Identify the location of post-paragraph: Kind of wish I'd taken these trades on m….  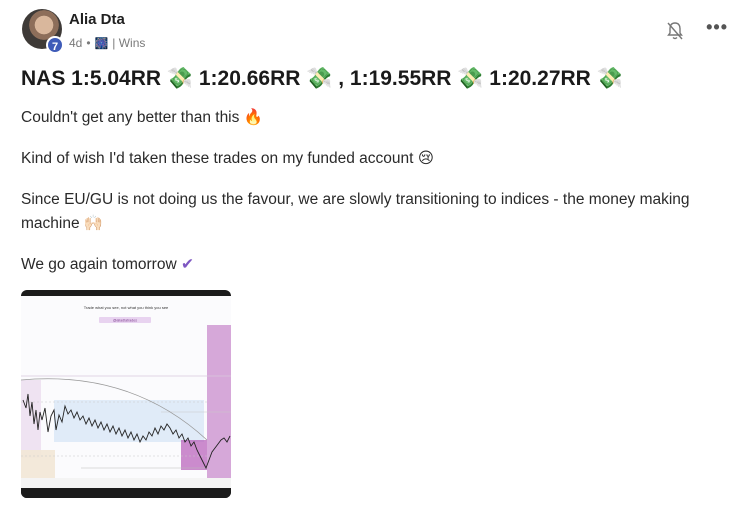
(227, 158).